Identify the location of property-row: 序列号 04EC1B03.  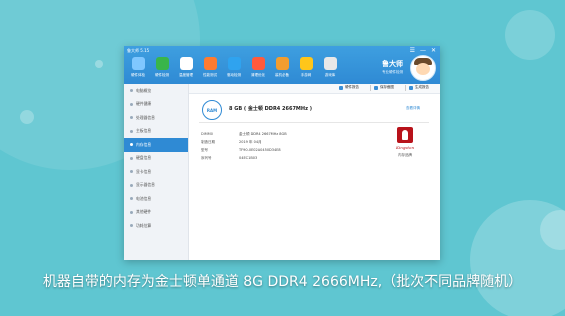
(244, 158).